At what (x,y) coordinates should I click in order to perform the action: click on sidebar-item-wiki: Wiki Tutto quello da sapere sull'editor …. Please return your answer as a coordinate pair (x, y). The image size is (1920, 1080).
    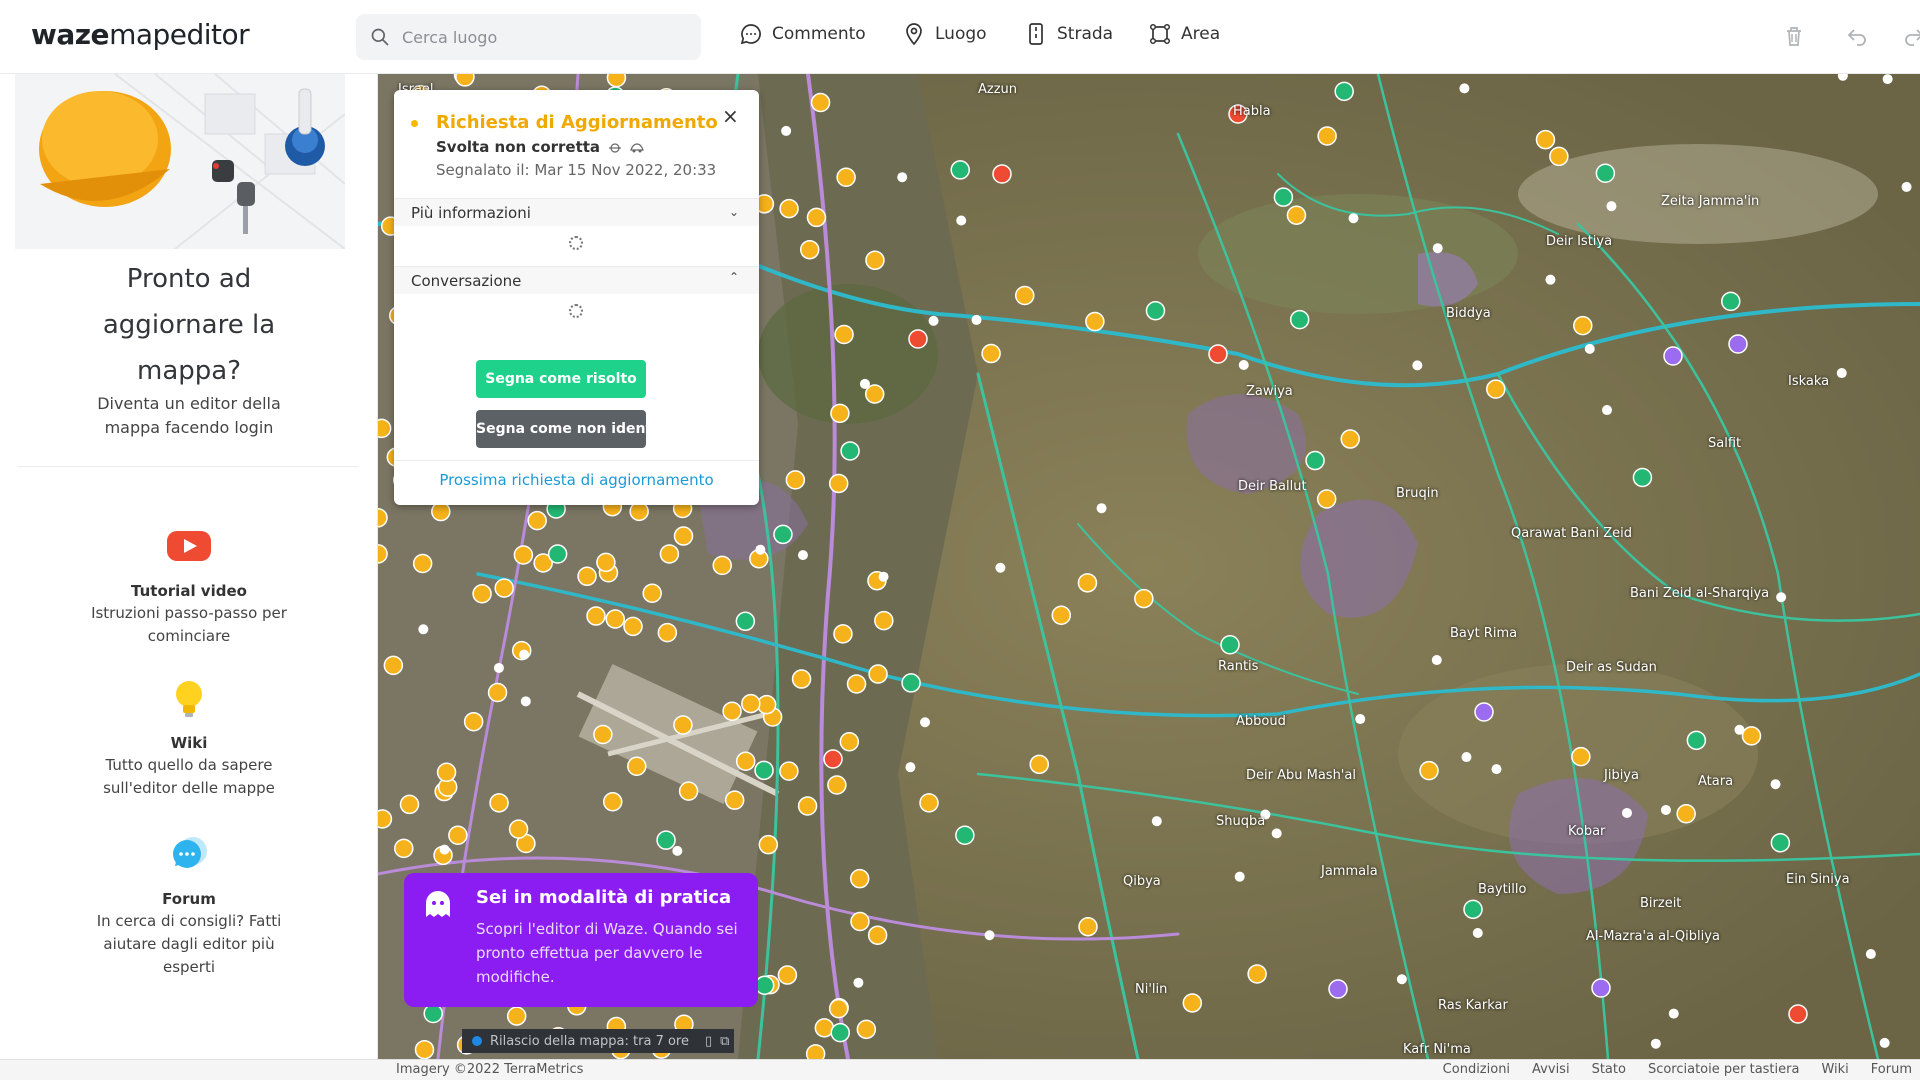
    Looking at the image, I should click on (189, 739).